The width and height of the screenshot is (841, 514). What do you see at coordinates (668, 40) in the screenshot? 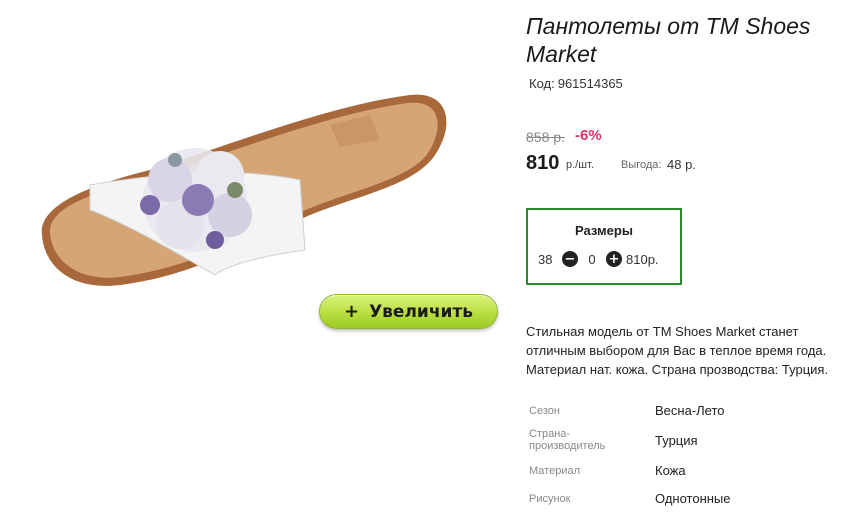
I see `product-title: Пантолеты от TM Shoes Market` at bounding box center [668, 40].